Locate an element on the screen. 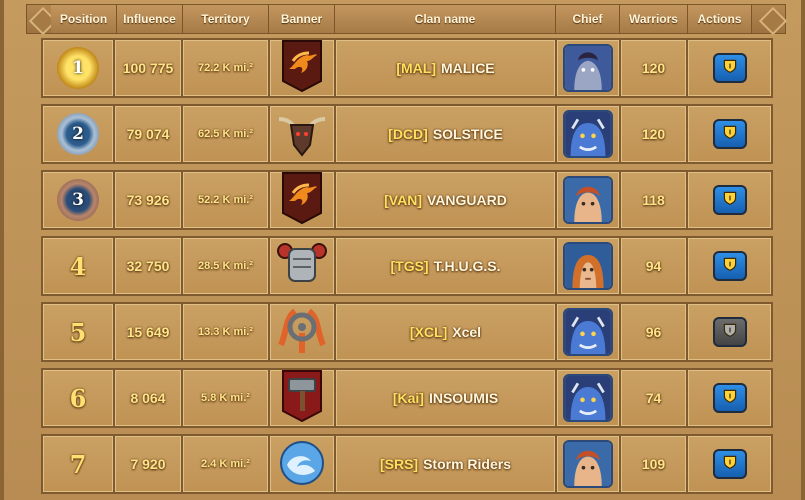  rank-number: 1 is located at coordinates (78, 68).